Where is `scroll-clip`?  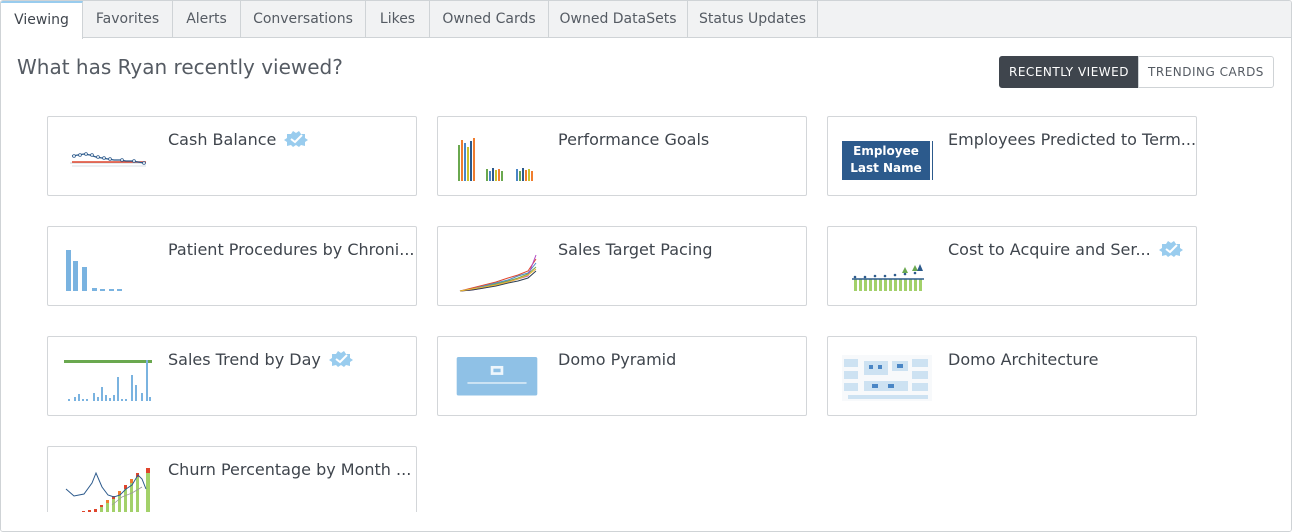
scroll-clip is located at coordinates (646, 521).